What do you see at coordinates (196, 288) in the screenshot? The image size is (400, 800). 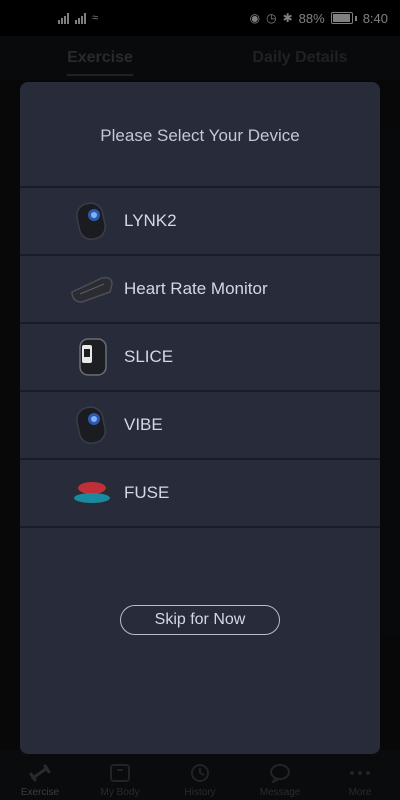 I see `device-label: Heart Rate Monitor` at bounding box center [196, 288].